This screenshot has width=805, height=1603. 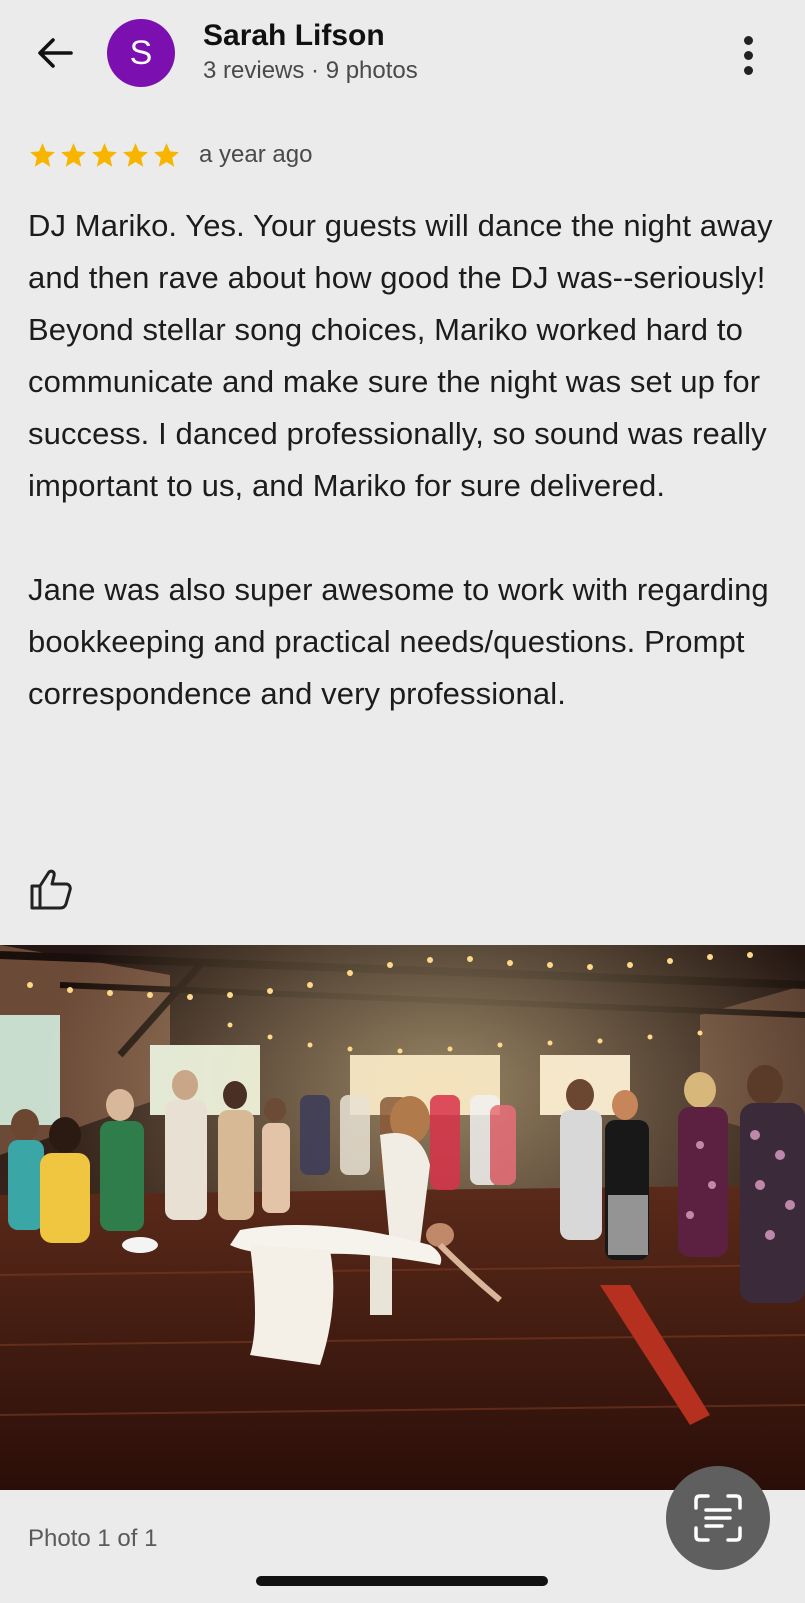 I want to click on star-rating, so click(x=104, y=155).